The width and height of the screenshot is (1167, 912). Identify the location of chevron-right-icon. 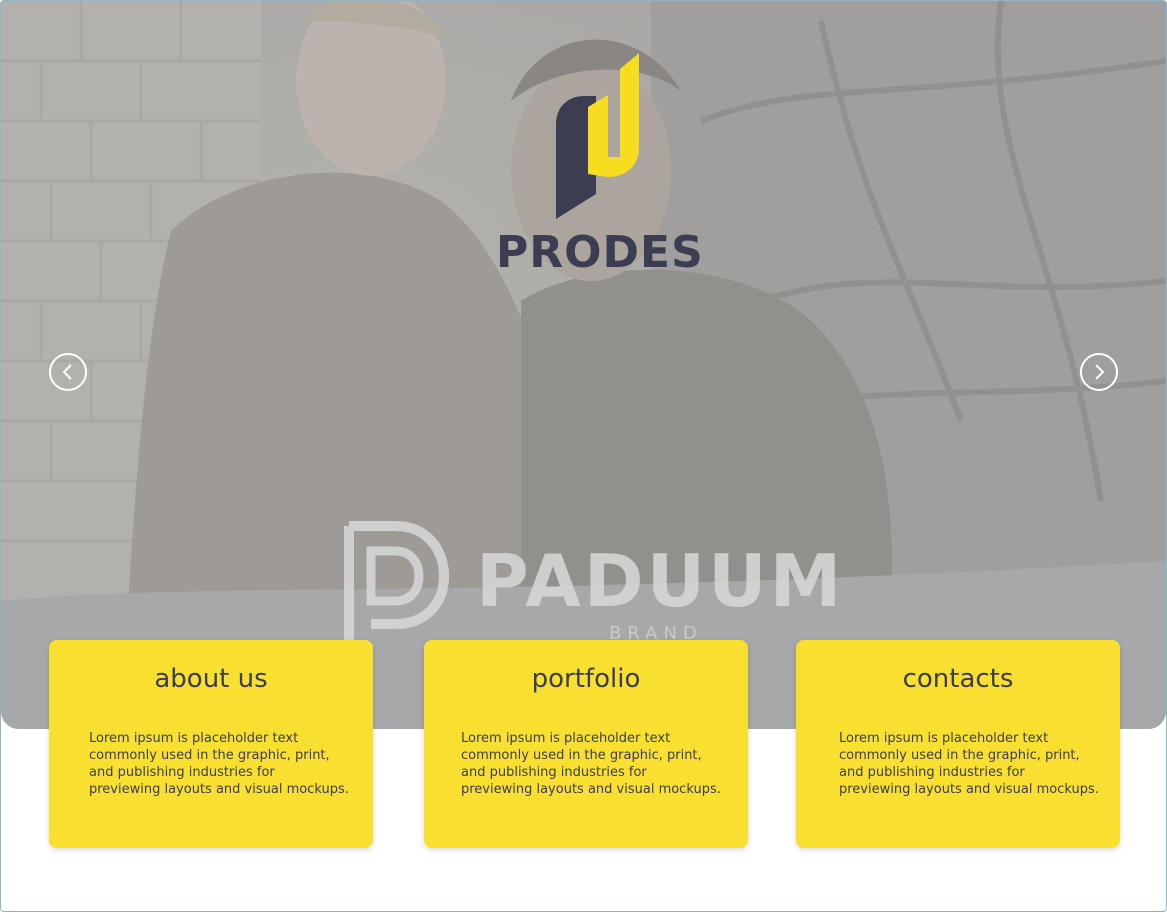
(1100, 372).